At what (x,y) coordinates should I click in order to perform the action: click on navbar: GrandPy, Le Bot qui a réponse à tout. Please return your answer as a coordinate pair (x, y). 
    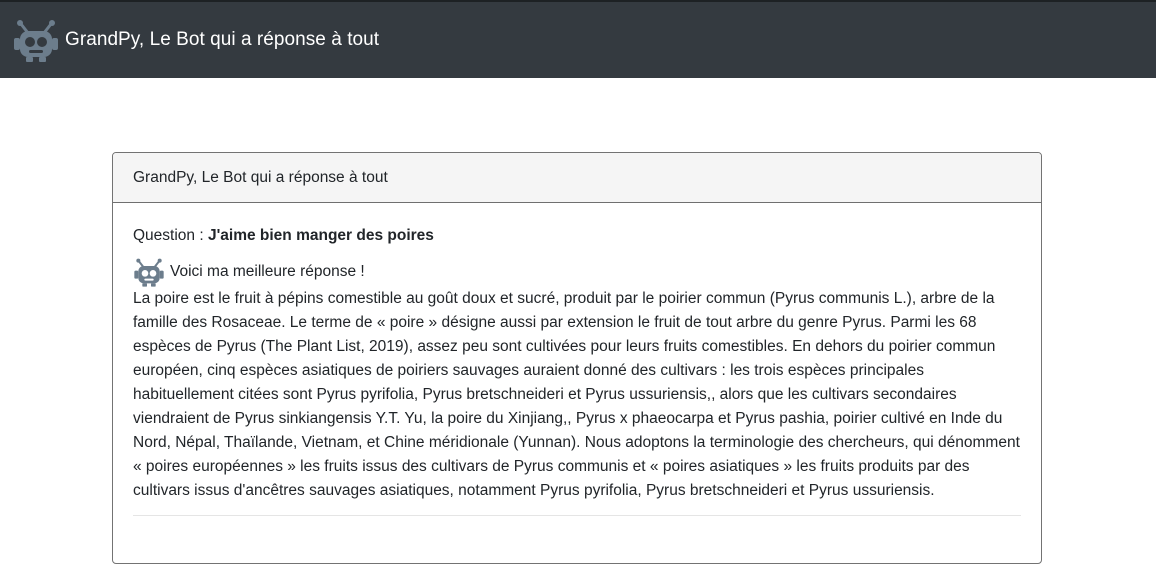
    Looking at the image, I should click on (578, 39).